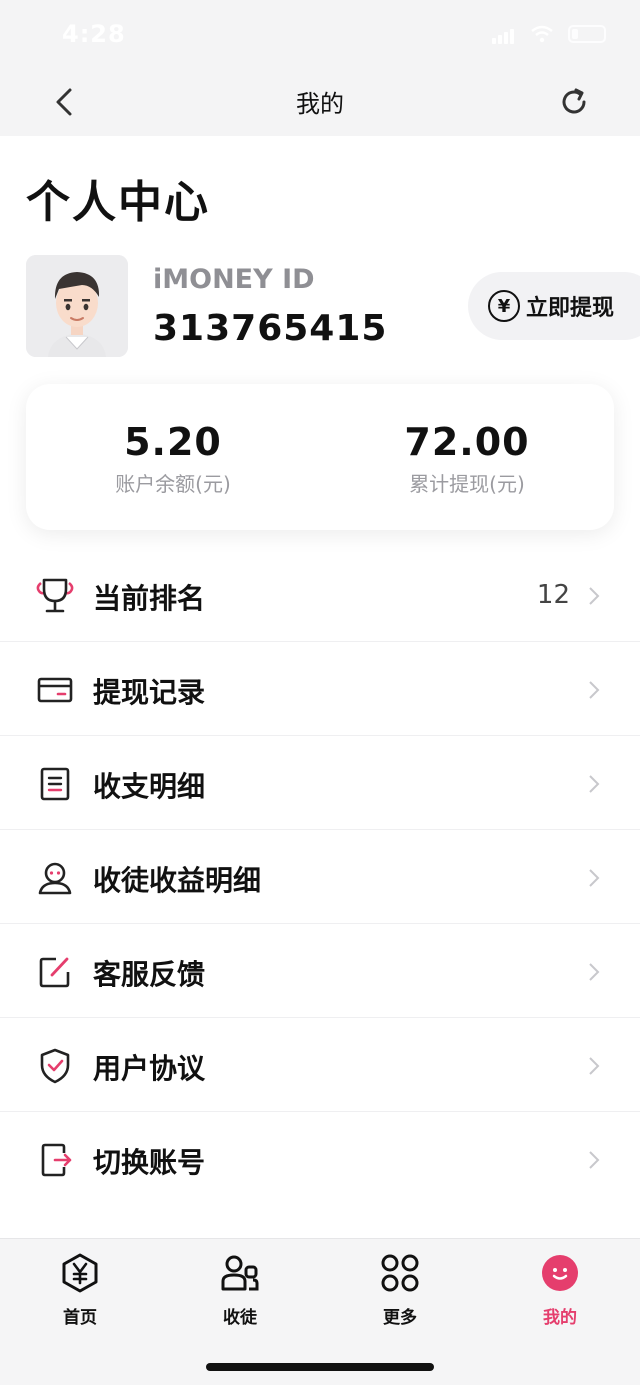  I want to click on withdraw-label: 立即提现, so click(570, 308).